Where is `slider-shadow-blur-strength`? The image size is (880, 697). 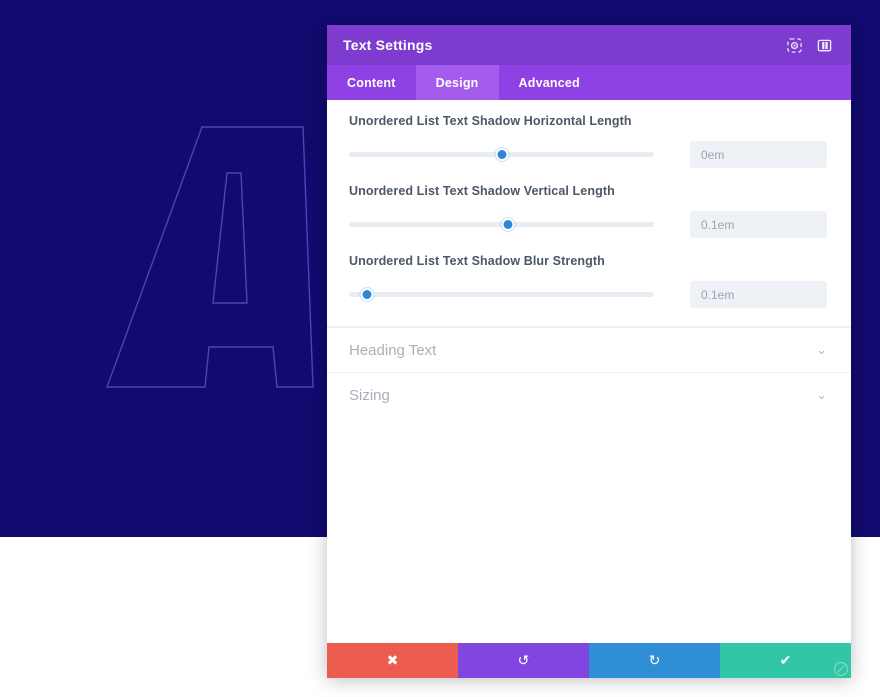
slider-shadow-blur-strength is located at coordinates (501, 295).